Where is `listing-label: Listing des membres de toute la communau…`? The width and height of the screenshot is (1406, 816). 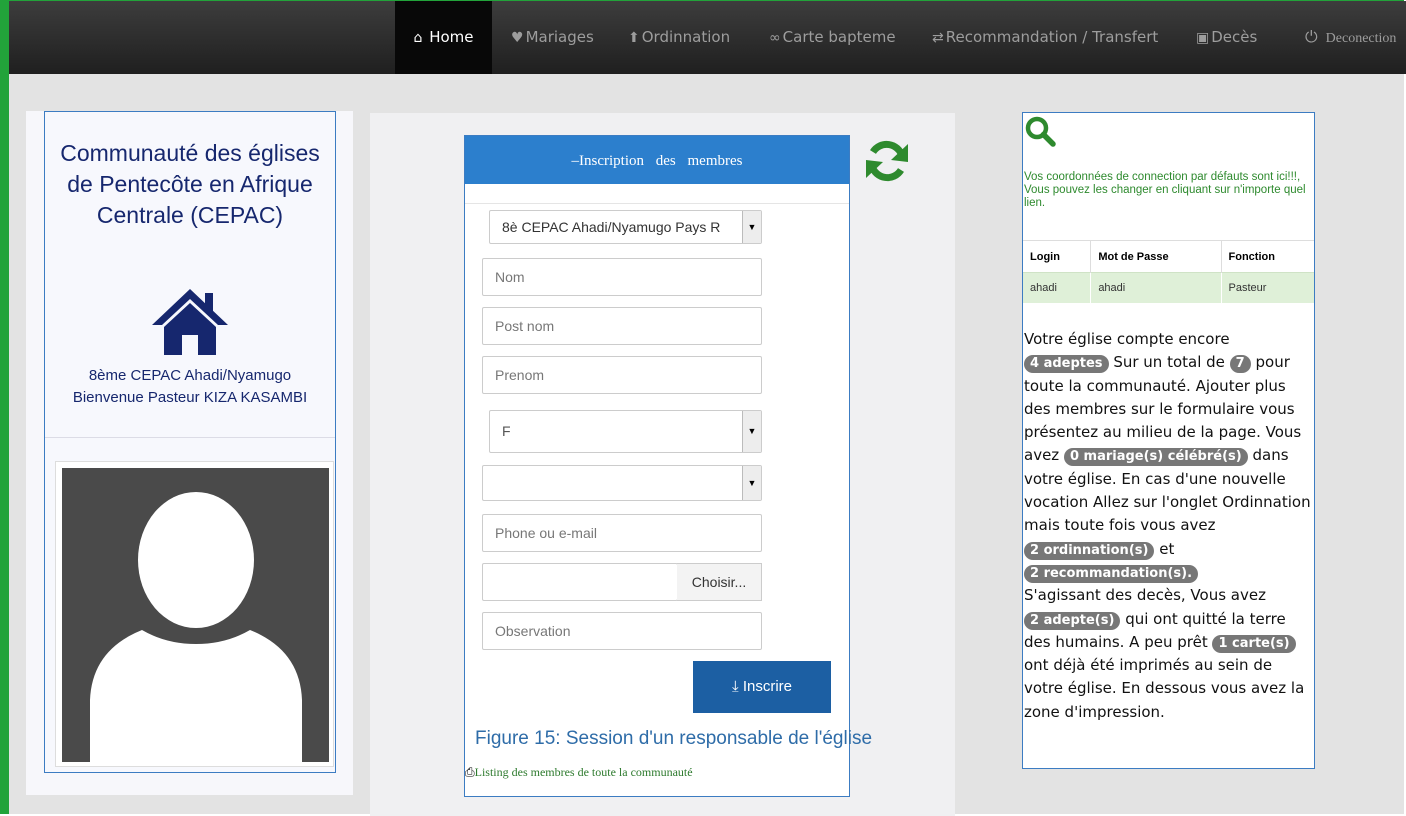 listing-label: Listing des membres de toute la communau… is located at coordinates (583, 772).